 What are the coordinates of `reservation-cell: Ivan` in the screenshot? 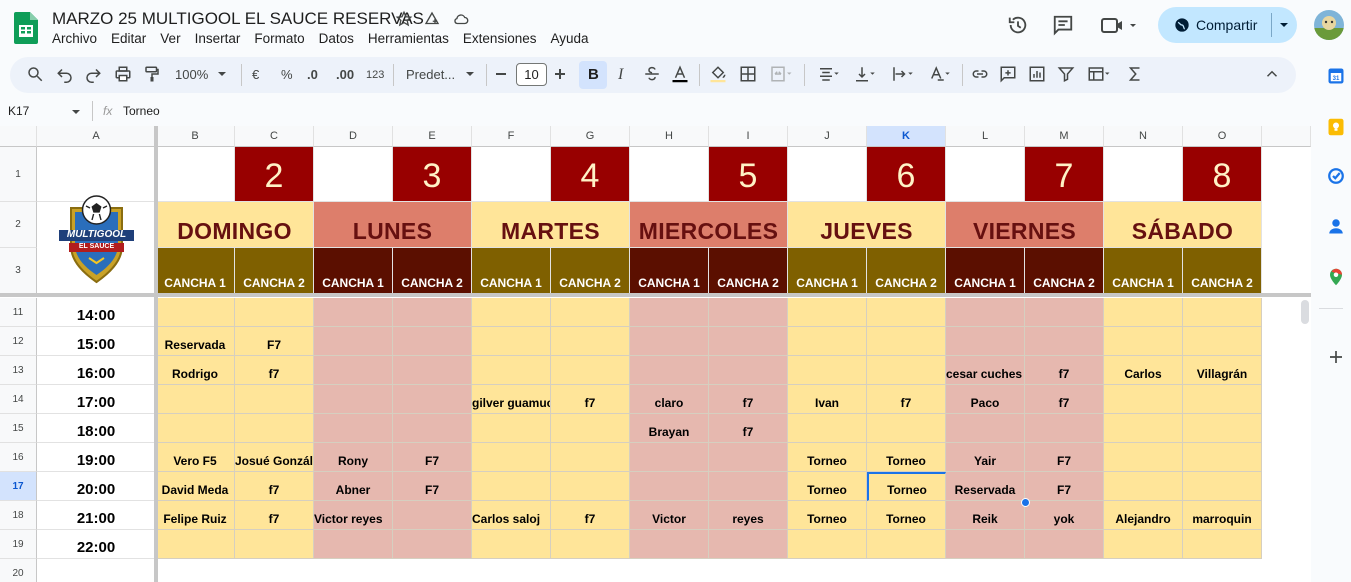 It's located at (827, 399).